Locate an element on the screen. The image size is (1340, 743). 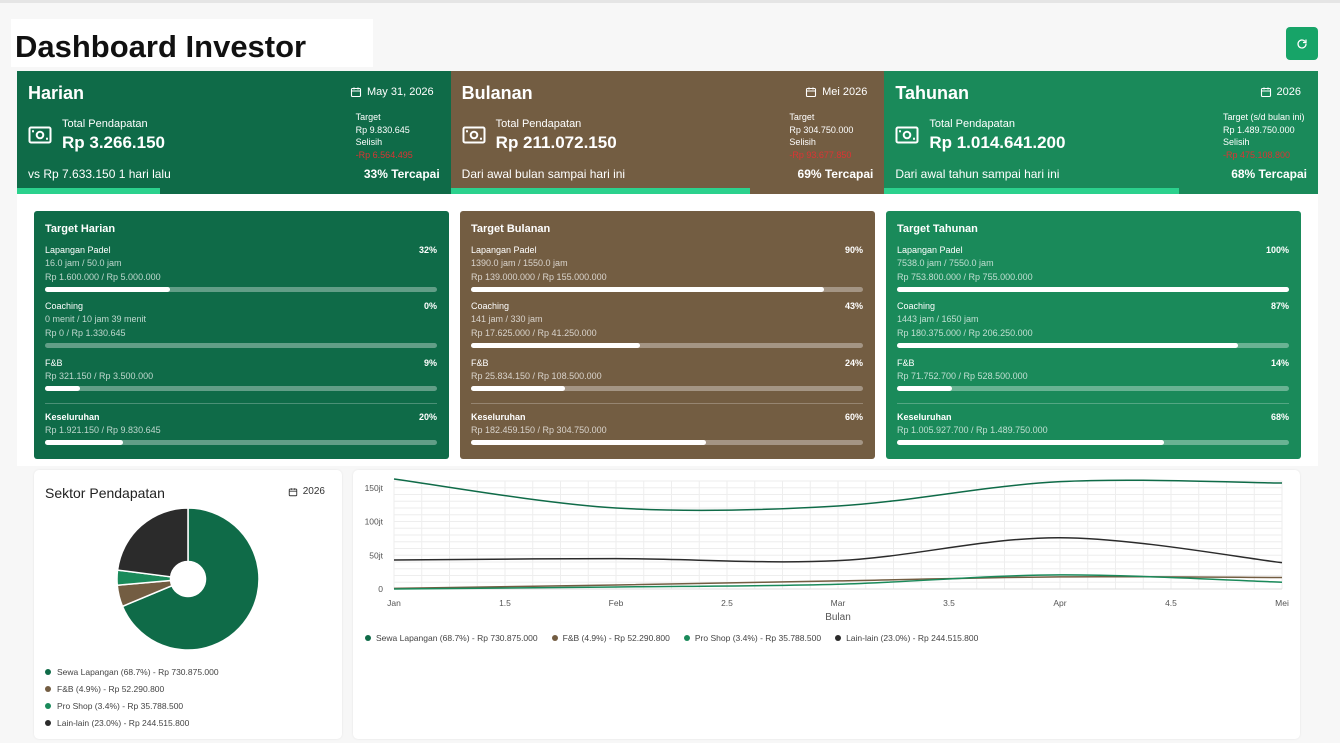
y-tick-label: 0 is located at coordinates (380, 589).